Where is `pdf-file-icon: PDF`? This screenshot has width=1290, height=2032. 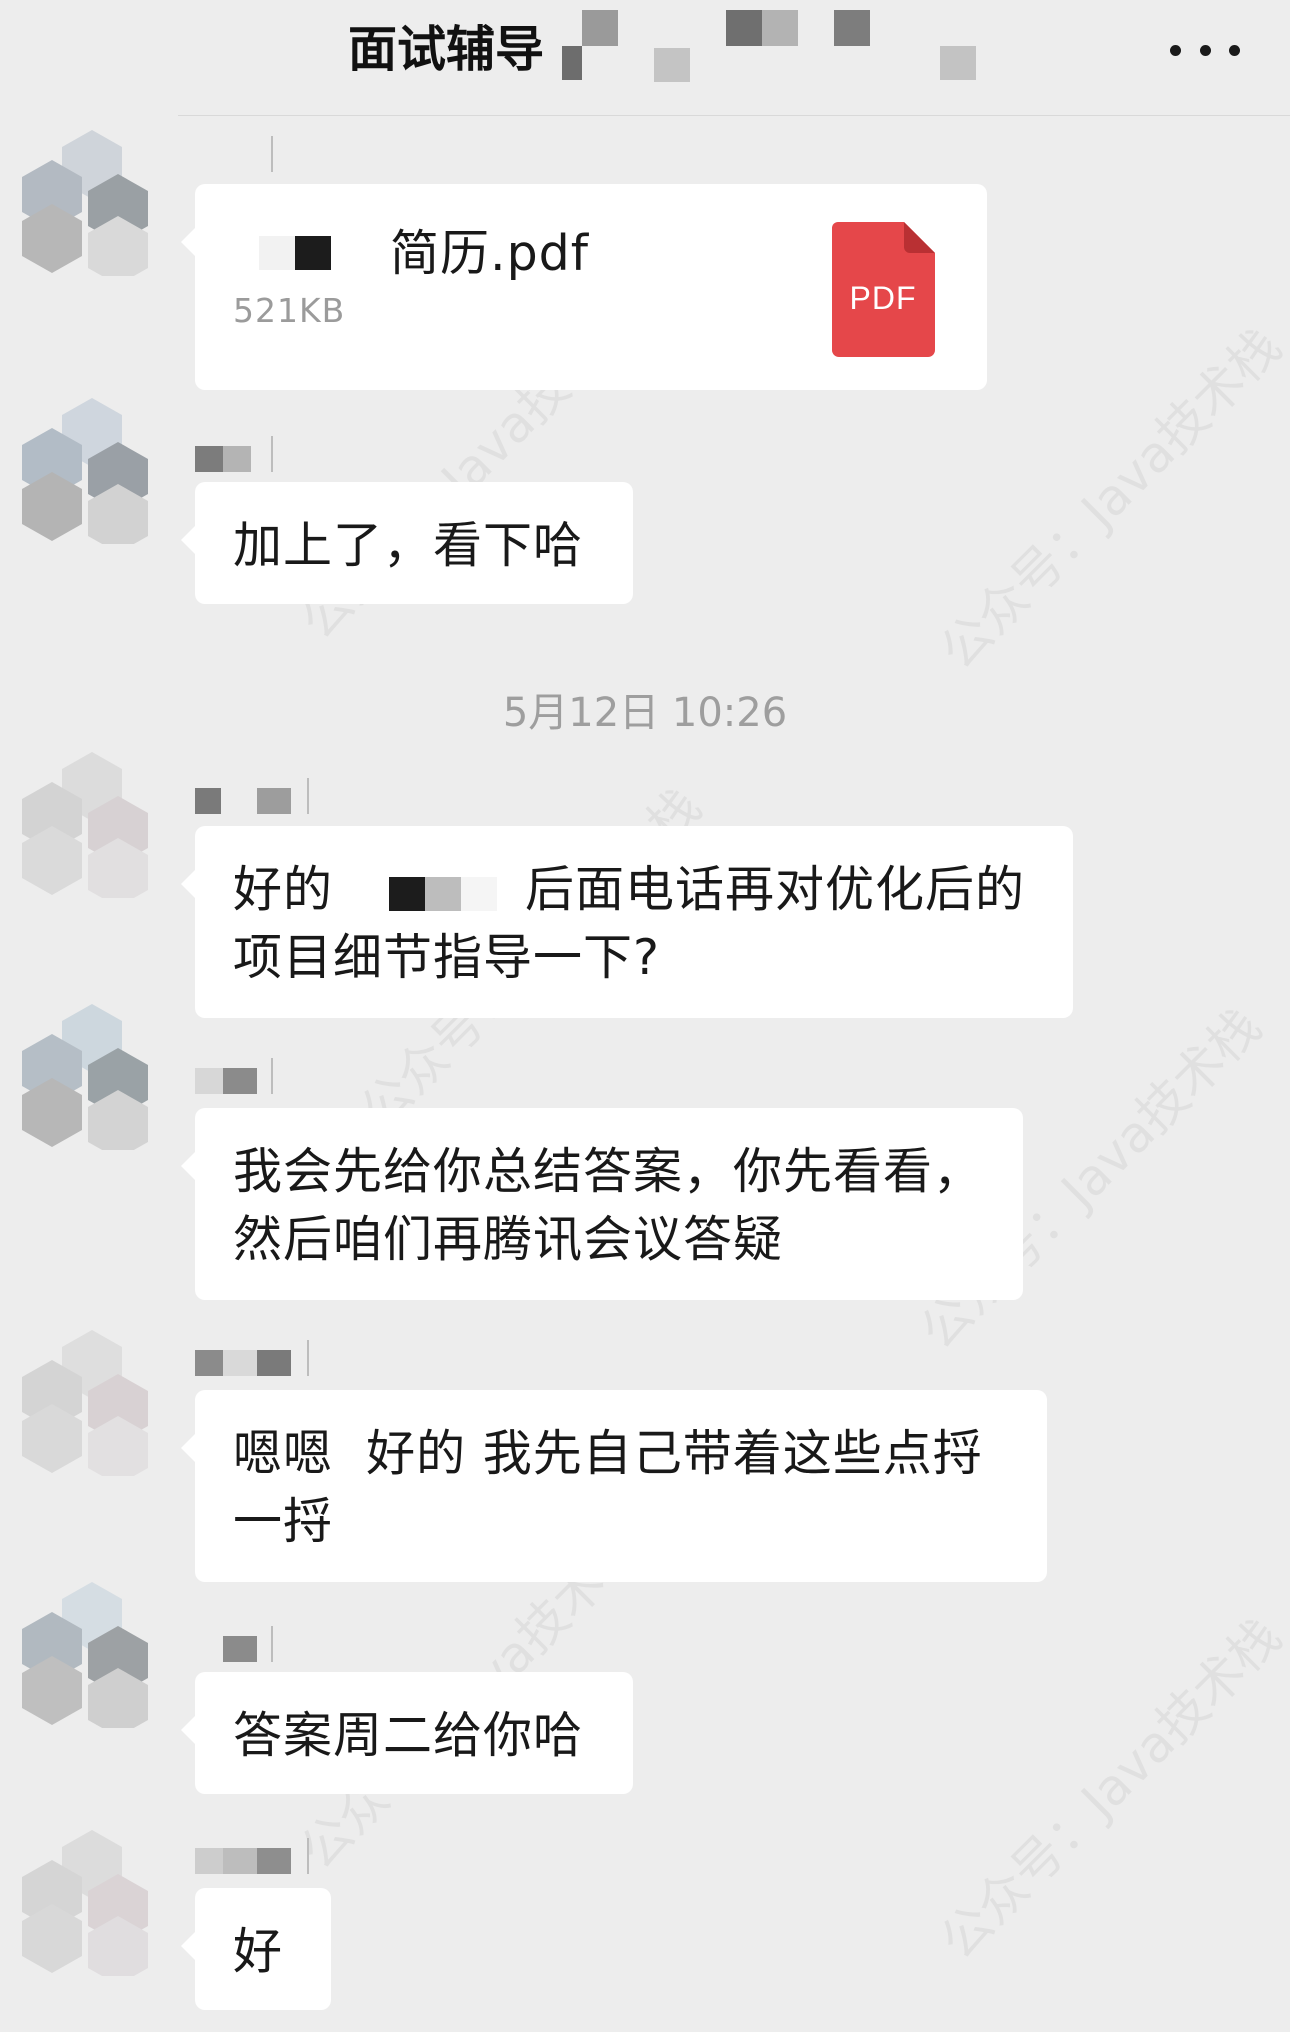
pdf-file-icon: PDF is located at coordinates (883, 289).